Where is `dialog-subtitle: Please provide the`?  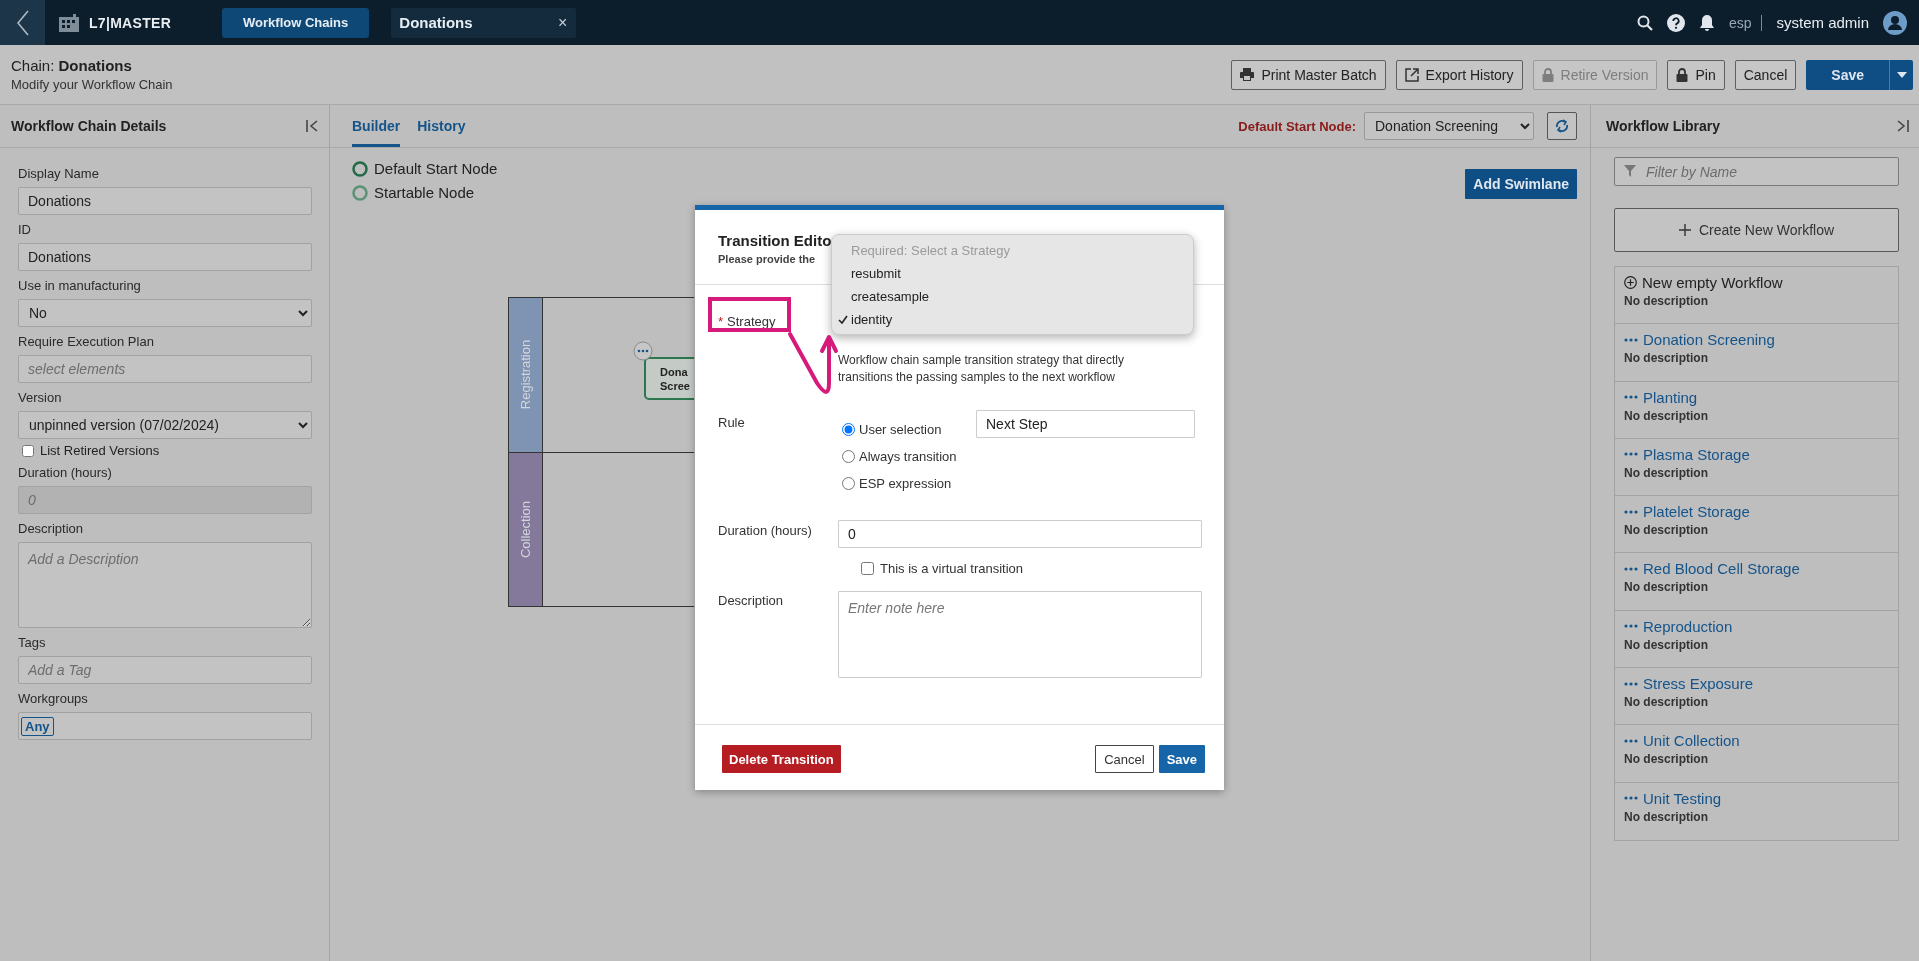
dialog-subtitle: Please provide the is located at coordinates (767, 259).